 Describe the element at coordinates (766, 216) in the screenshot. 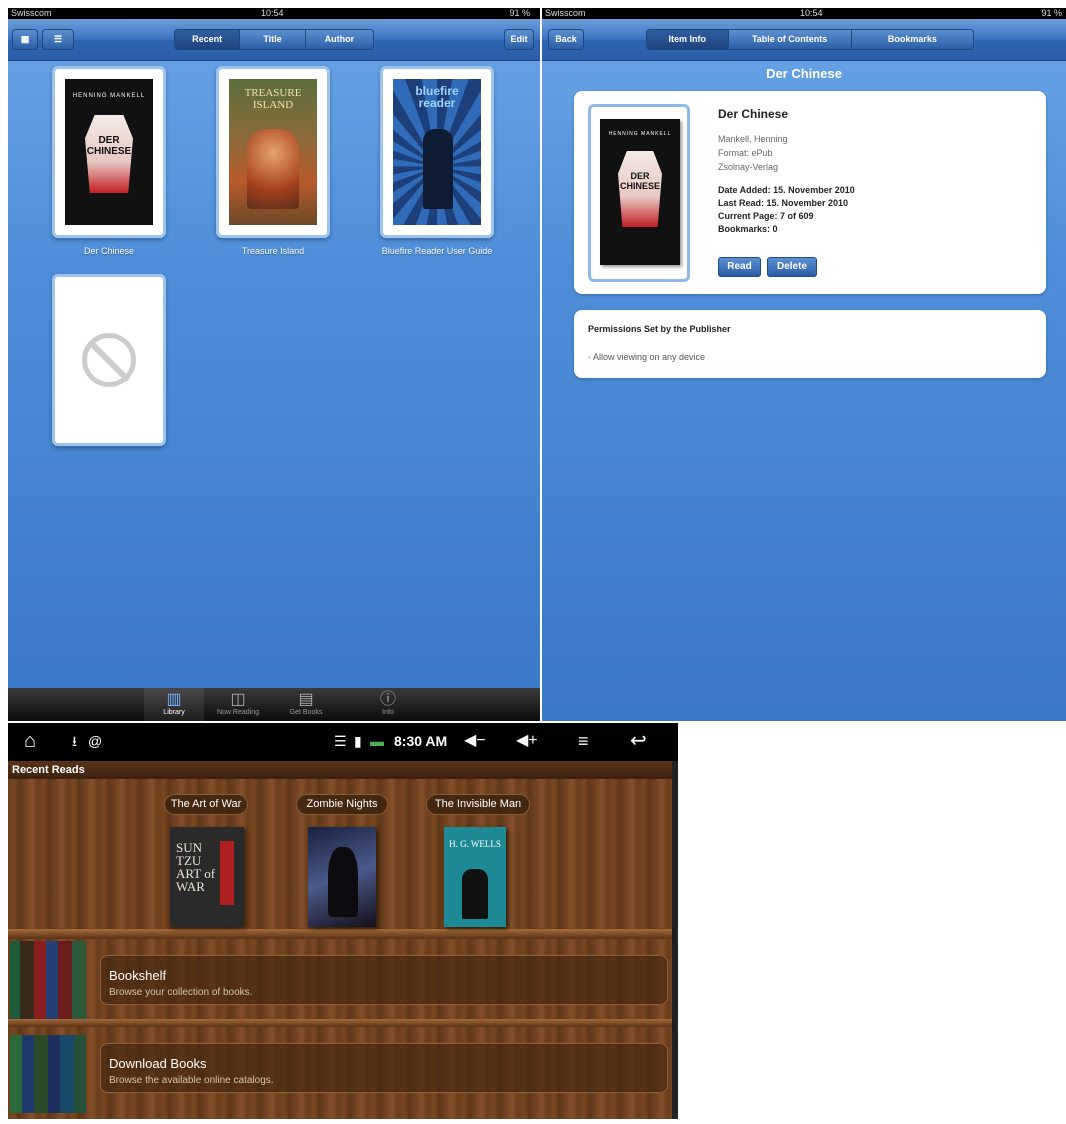

I see `item-current-page: Current Page: 7 of 609` at that location.